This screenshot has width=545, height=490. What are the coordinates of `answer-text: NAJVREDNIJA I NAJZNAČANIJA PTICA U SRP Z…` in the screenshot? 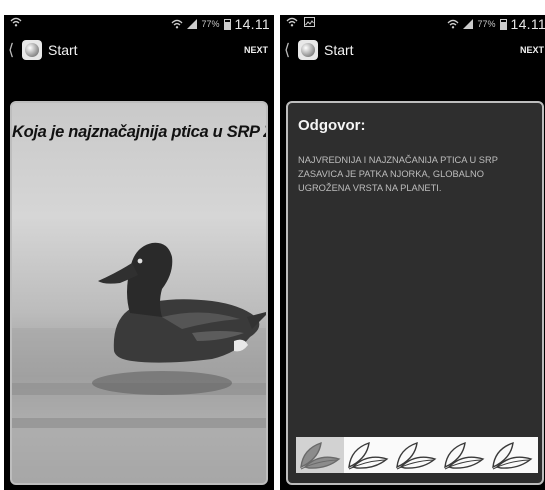 It's located at (398, 174).